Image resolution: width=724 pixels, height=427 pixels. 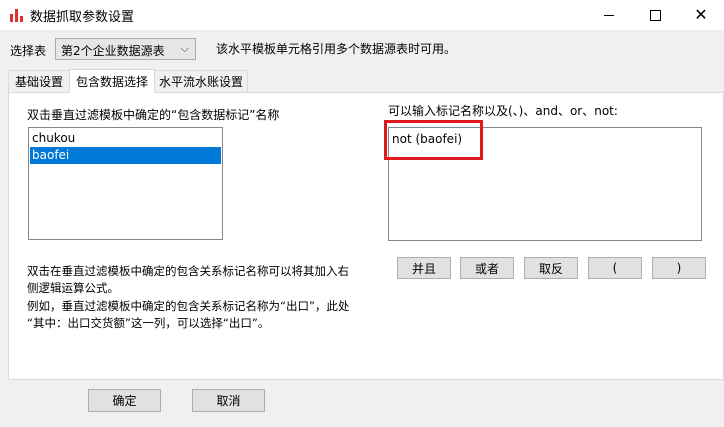 I want to click on select-table-label: 选择表, so click(x=28, y=51).